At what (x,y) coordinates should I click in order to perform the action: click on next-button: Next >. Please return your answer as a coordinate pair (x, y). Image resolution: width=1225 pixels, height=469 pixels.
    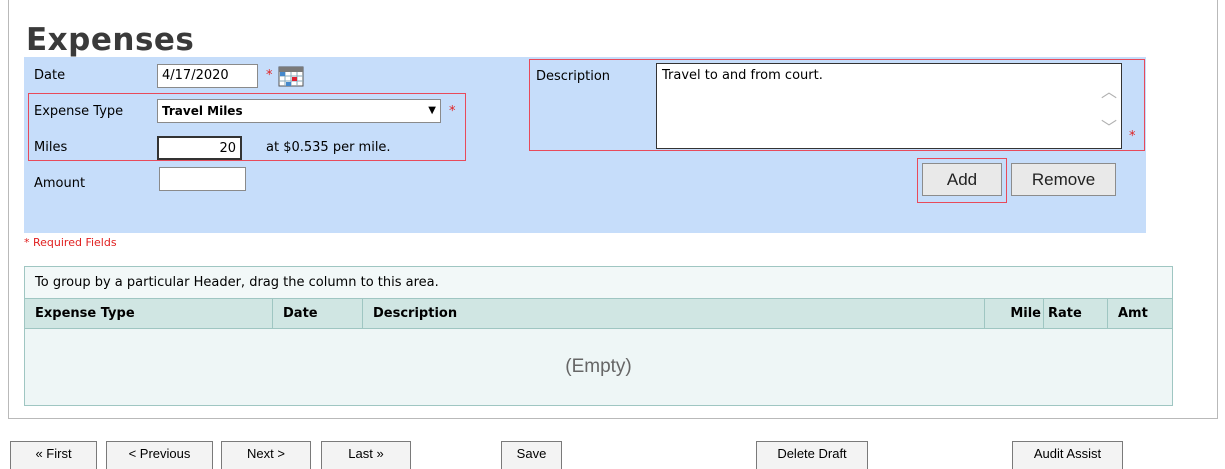
    Looking at the image, I should click on (266, 455).